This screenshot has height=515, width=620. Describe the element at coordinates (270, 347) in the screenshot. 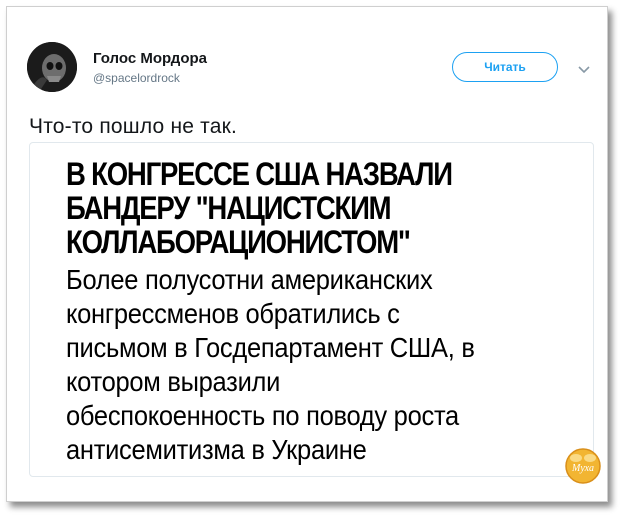

I see `body-line: письмом в Госдепартамент США, в` at that location.